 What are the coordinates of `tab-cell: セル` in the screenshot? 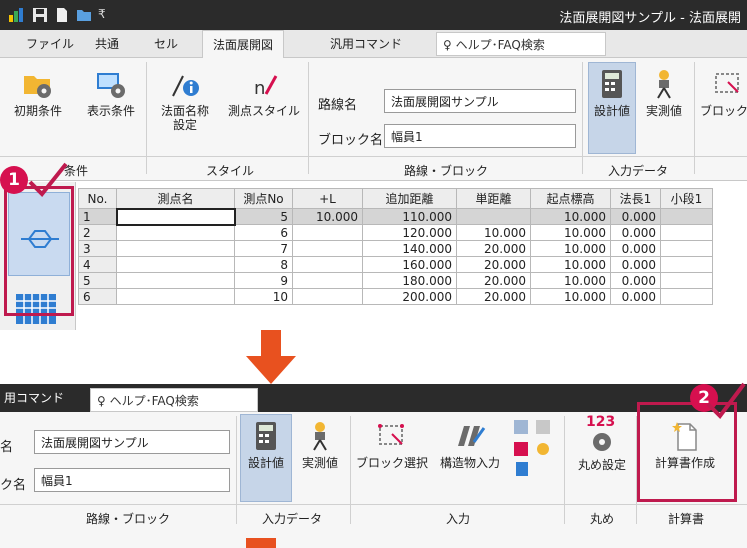 It's located at (166, 43).